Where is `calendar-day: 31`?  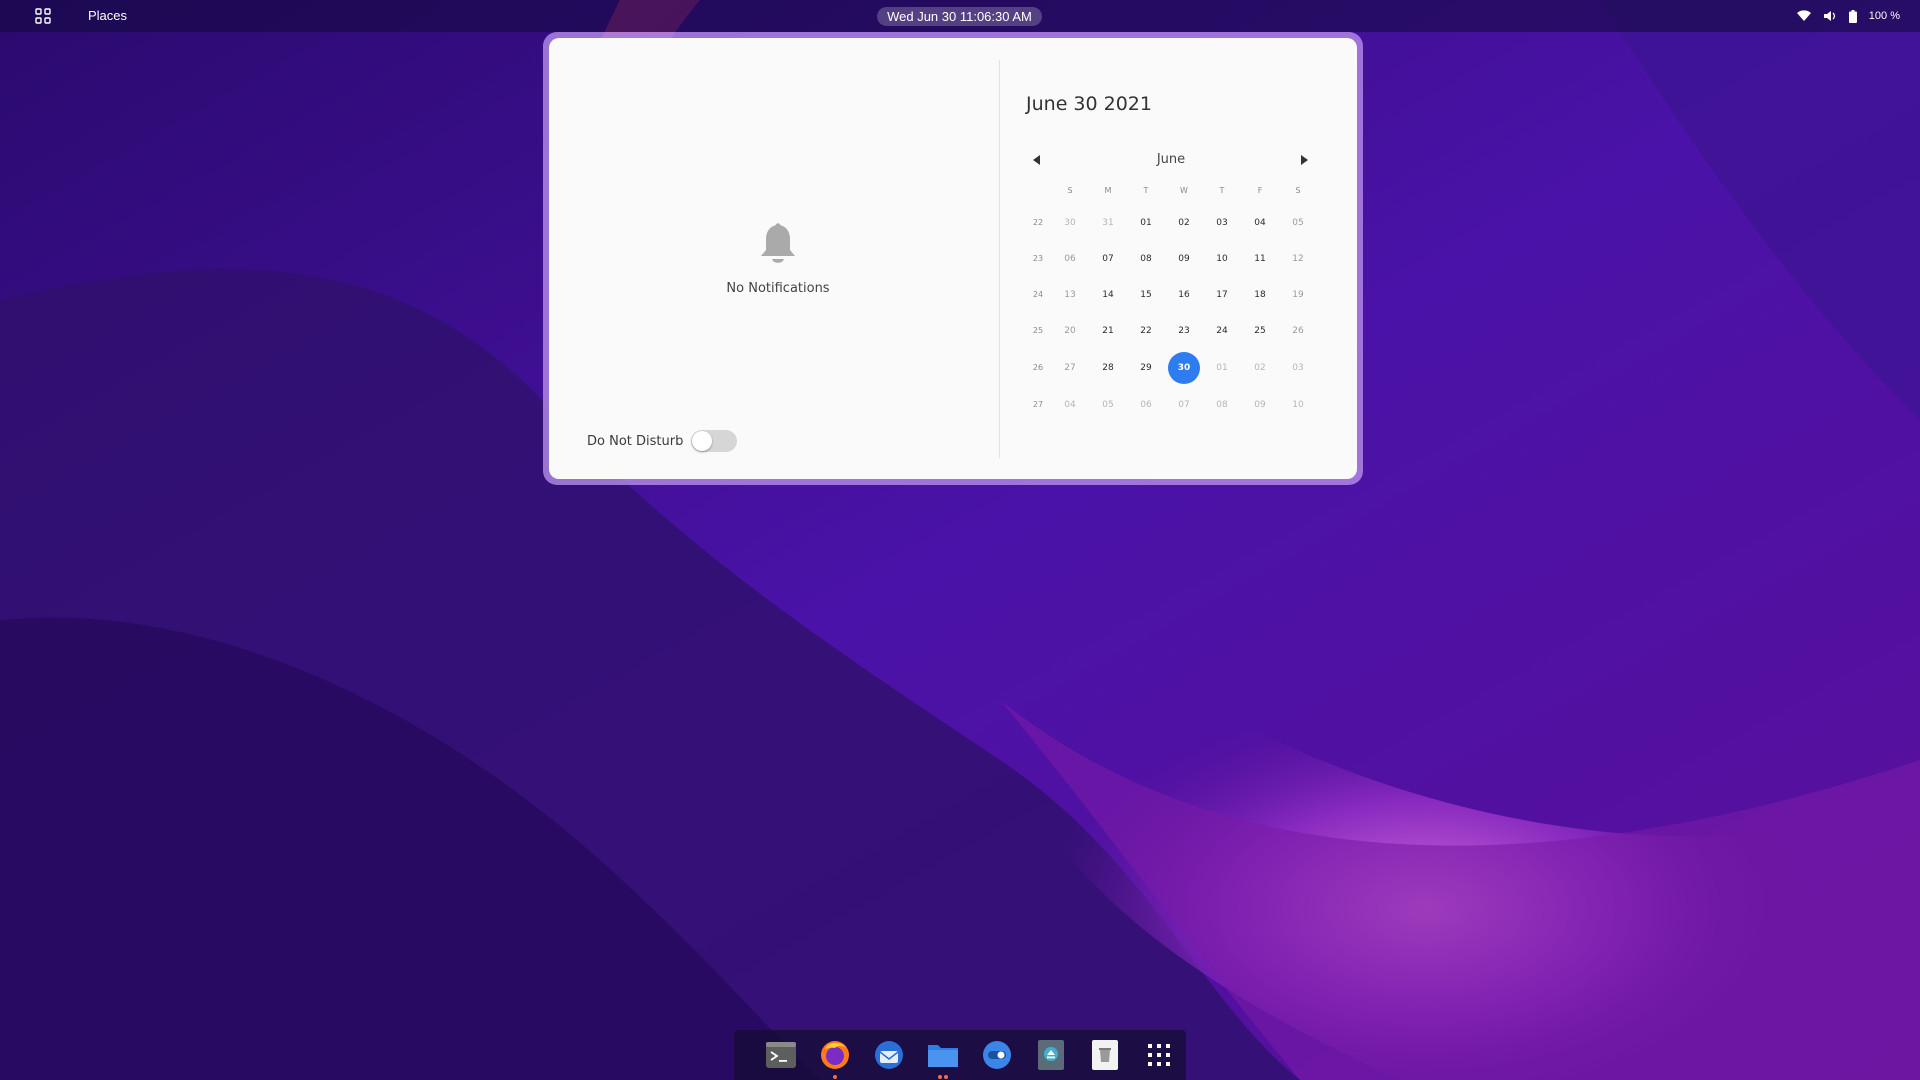 calendar-day: 31 is located at coordinates (1108, 223).